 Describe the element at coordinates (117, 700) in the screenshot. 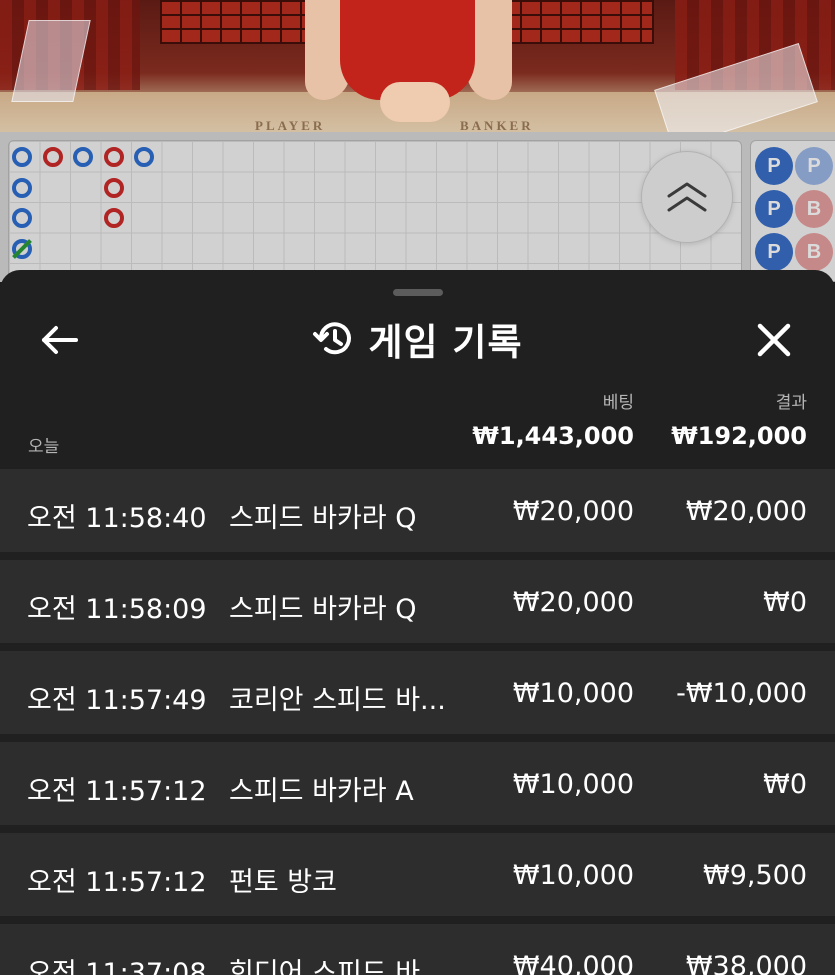

I see `row-time: 오전 11:57:49` at that location.